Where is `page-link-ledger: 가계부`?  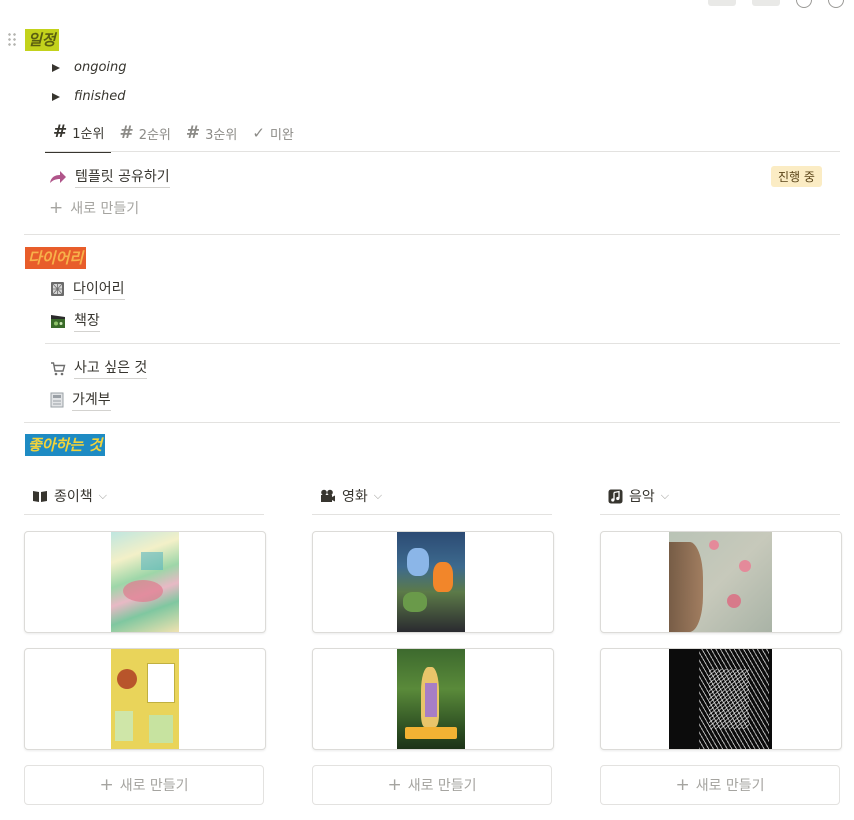
page-link-ledger: 가계부 is located at coordinates (80, 400).